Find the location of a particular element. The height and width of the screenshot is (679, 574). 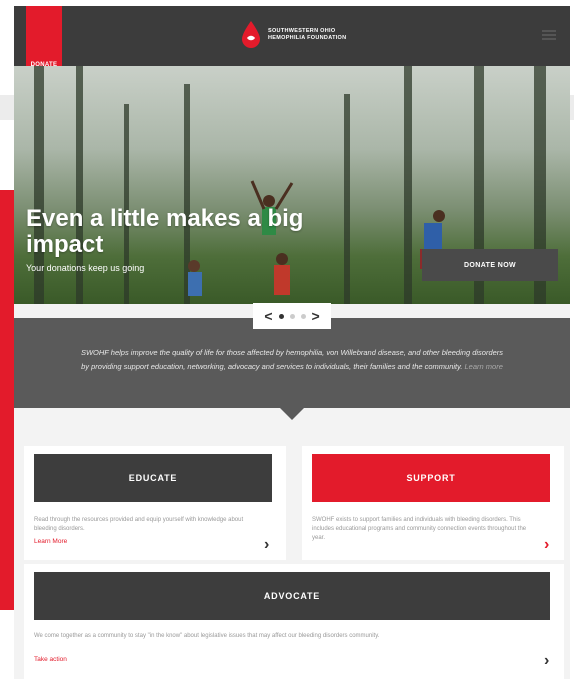

educate-card-title: EDUCATE is located at coordinates (153, 478).